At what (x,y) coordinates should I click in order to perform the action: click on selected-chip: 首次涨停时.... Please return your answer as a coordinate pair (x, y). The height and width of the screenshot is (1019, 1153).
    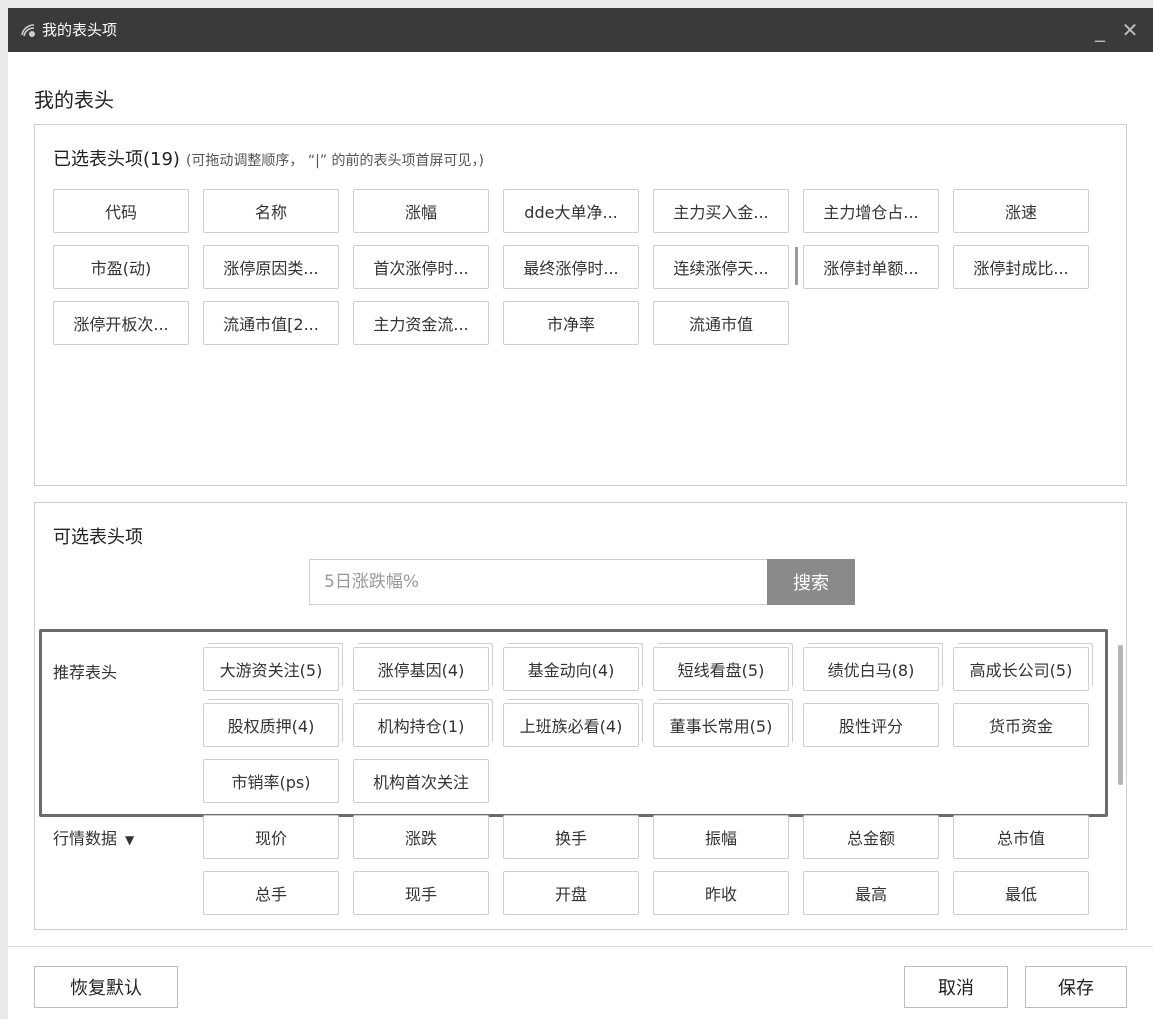
    Looking at the image, I should click on (421, 267).